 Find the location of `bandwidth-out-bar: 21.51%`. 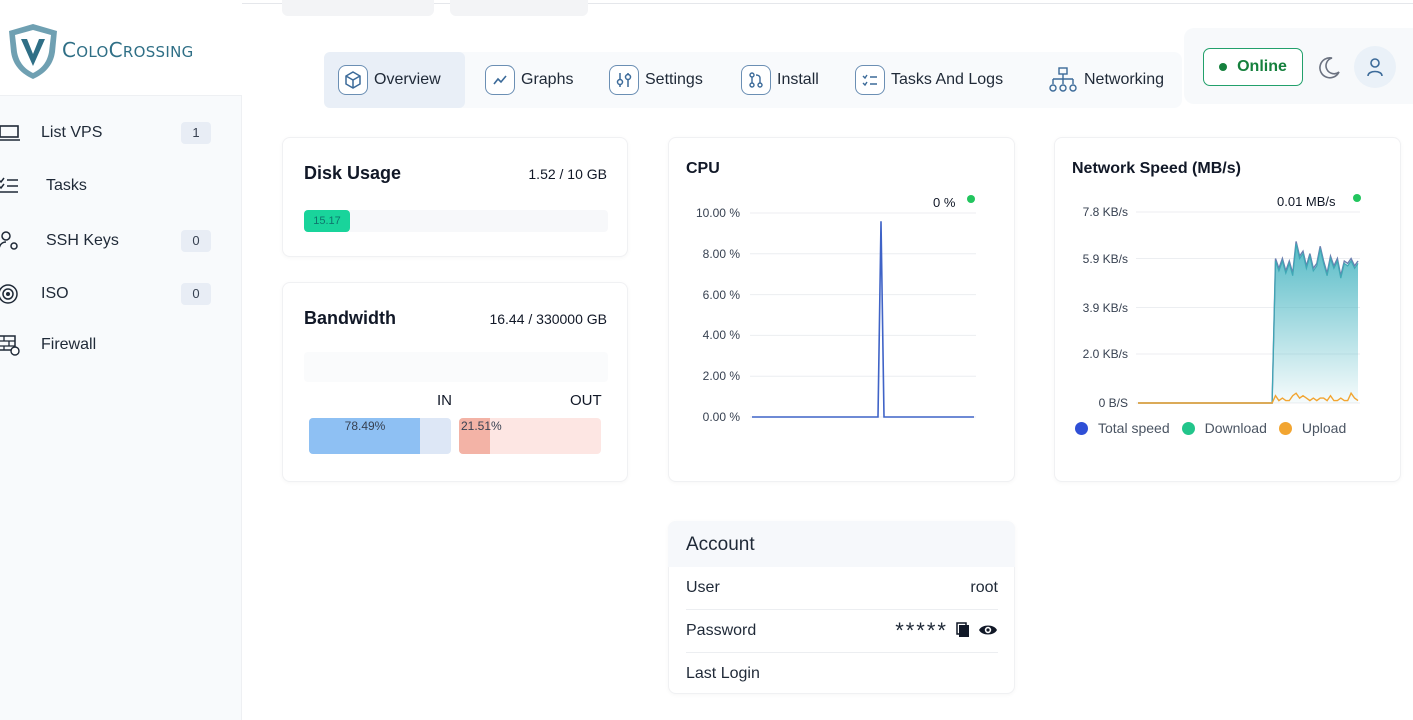

bandwidth-out-bar: 21.51% is located at coordinates (530, 436).